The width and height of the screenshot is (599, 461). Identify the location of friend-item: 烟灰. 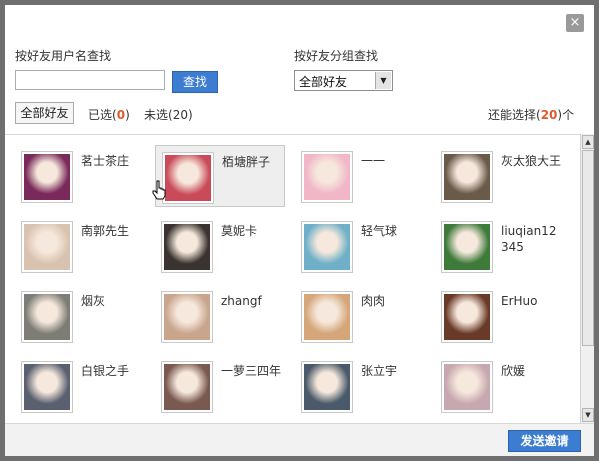
(80, 316).